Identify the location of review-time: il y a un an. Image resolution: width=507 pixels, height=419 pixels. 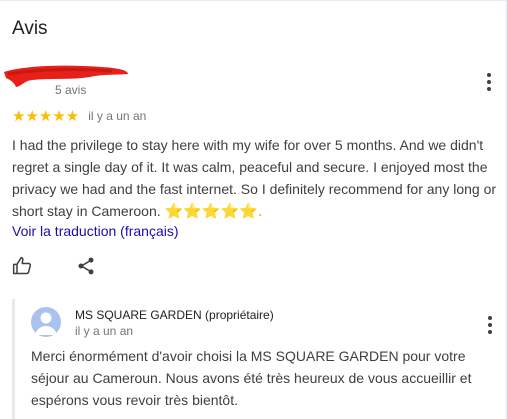
(117, 116).